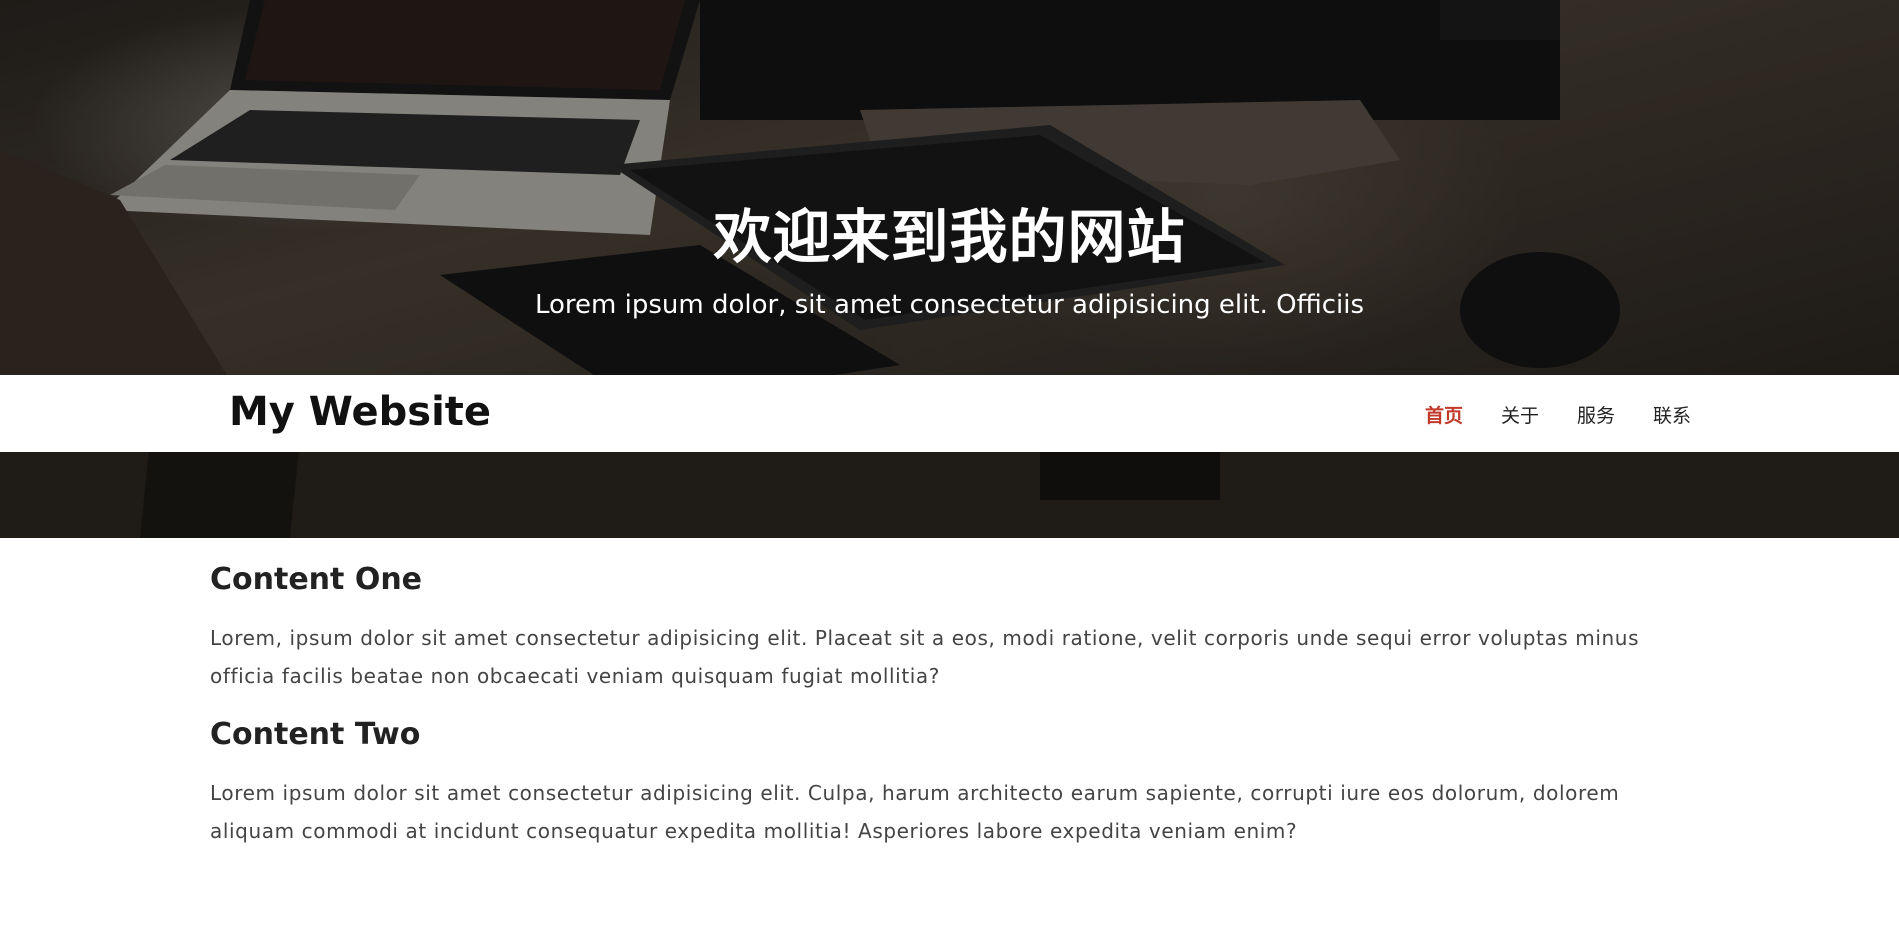  Describe the element at coordinates (949, 413) in the screenshot. I see `navbar: My Website 首页 关于 服务 联系` at that location.